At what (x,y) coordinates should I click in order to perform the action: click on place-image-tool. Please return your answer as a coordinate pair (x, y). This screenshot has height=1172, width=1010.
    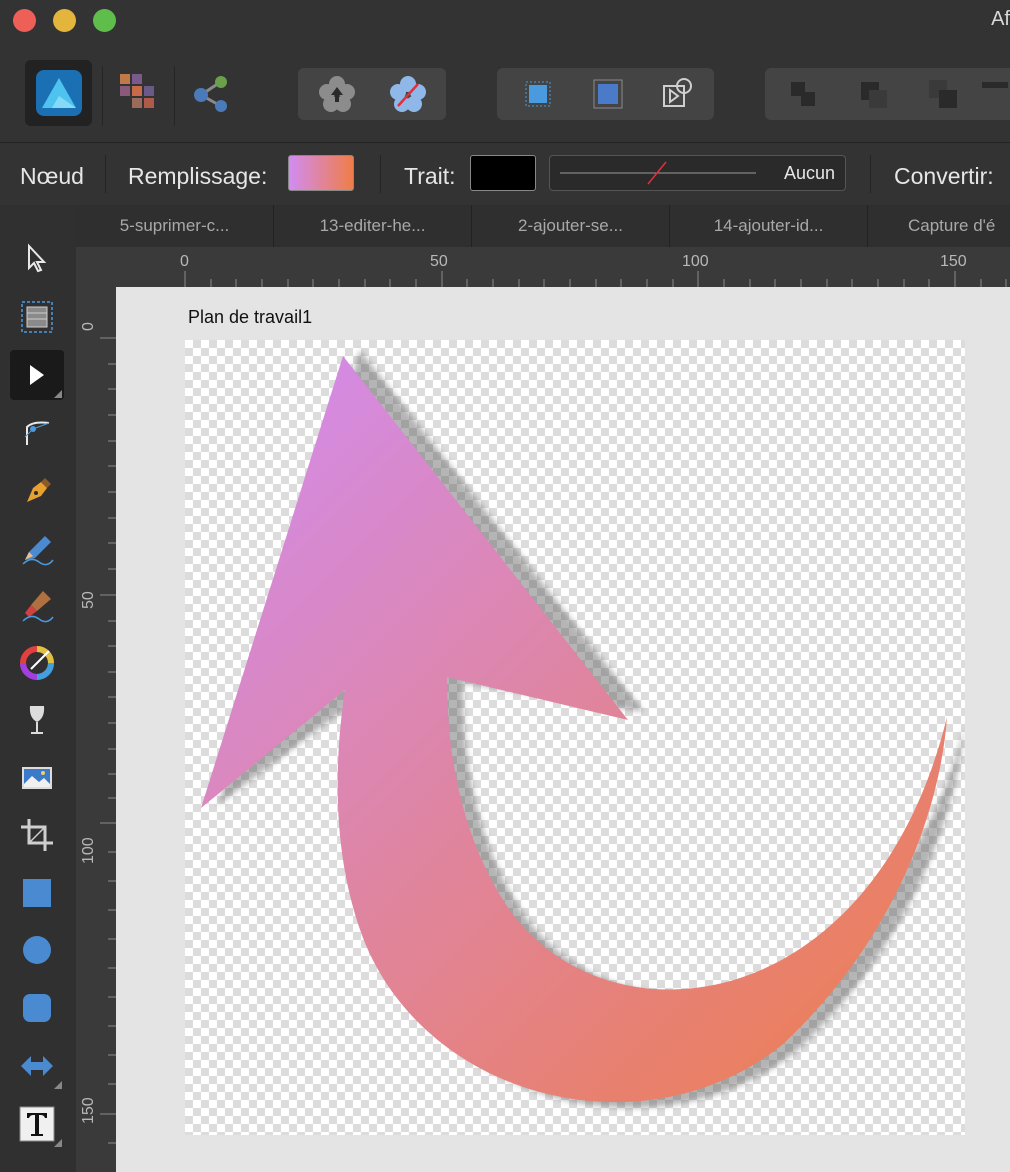
    Looking at the image, I should click on (37, 778).